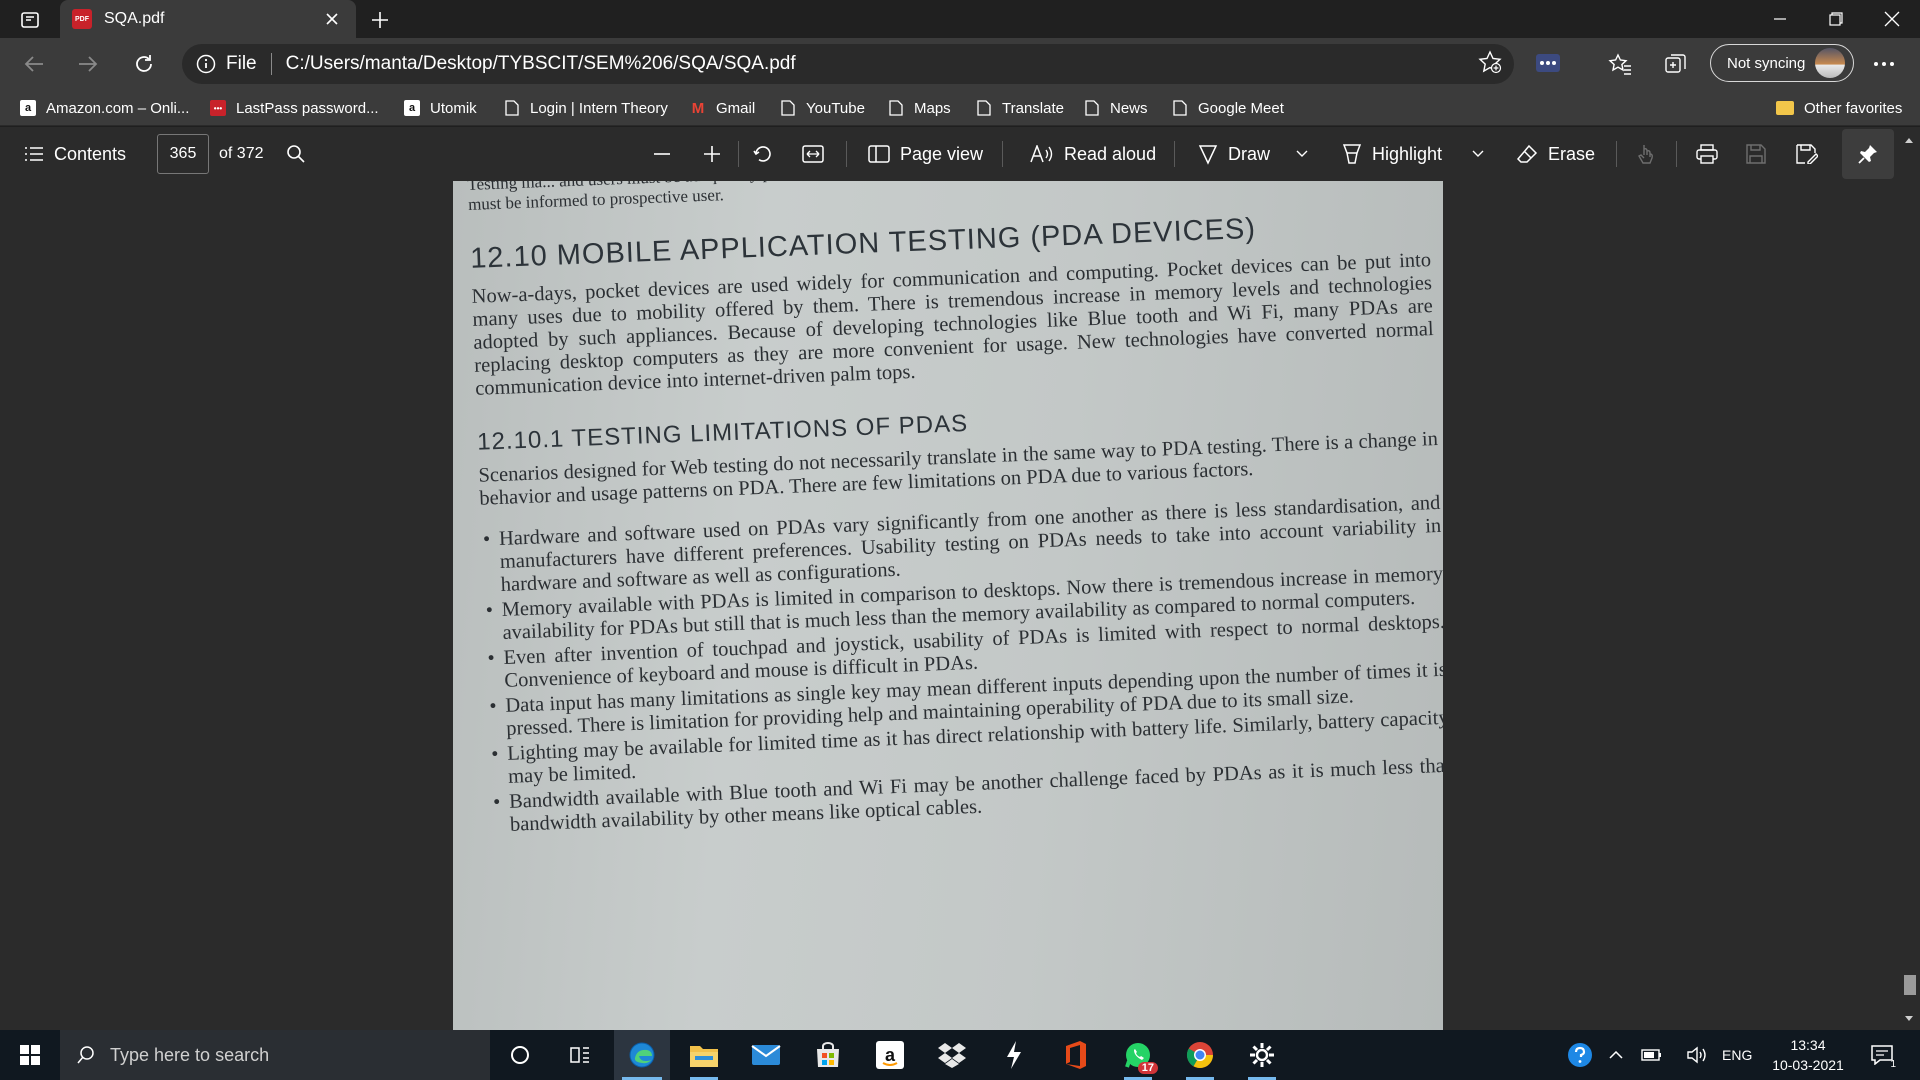  What do you see at coordinates (1490, 62) in the screenshot?
I see `add-favorite-icon` at bounding box center [1490, 62].